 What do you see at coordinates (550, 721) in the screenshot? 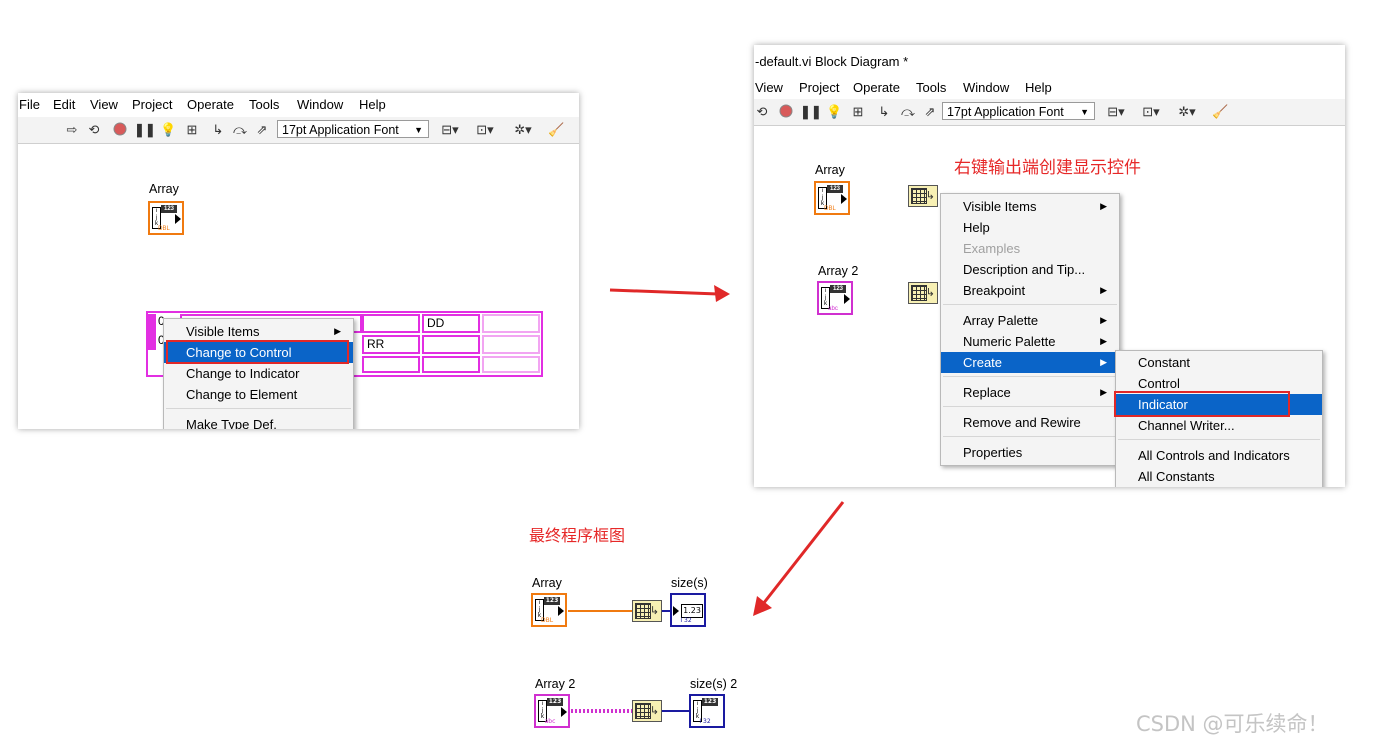
I see `type-tag: abc` at bounding box center [550, 721].